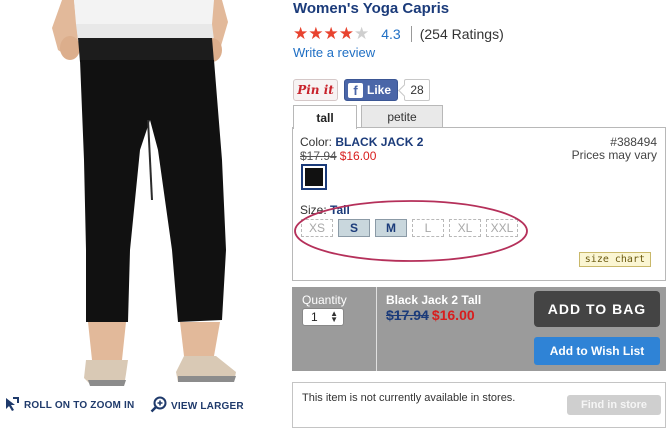  Describe the element at coordinates (207, 406) in the screenshot. I see `view-larger-label: VIEW LARGER` at that location.